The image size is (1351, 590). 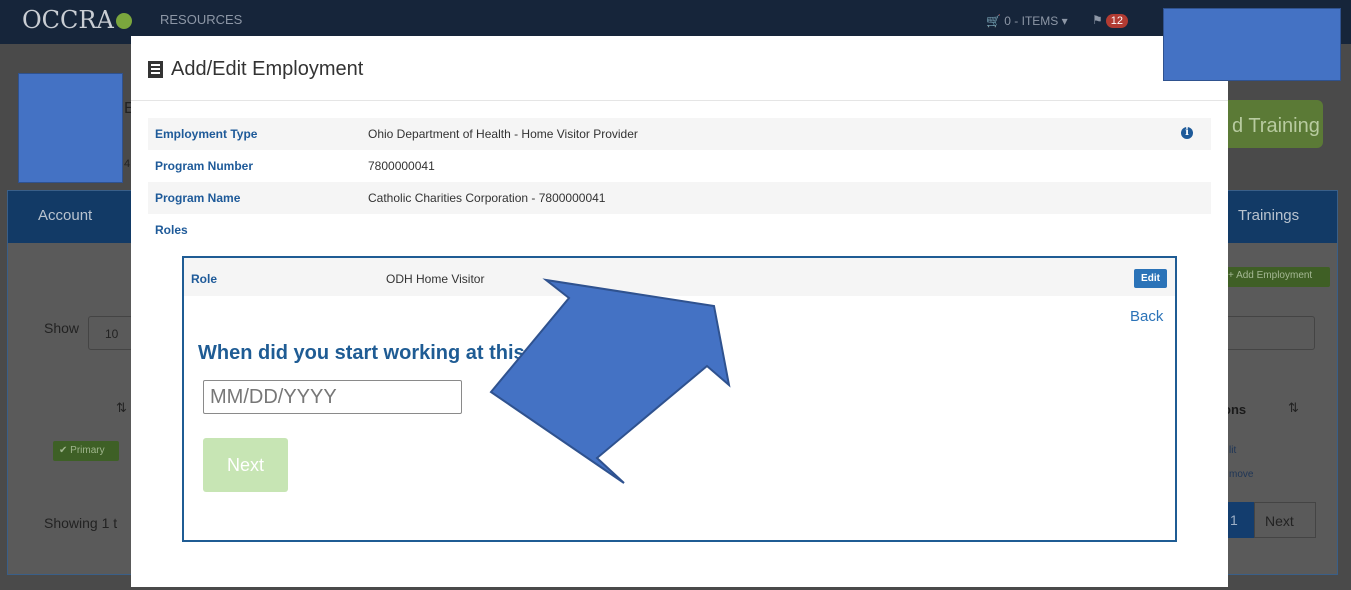 I want to click on detail-row-roles: Roles, so click(x=679, y=230).